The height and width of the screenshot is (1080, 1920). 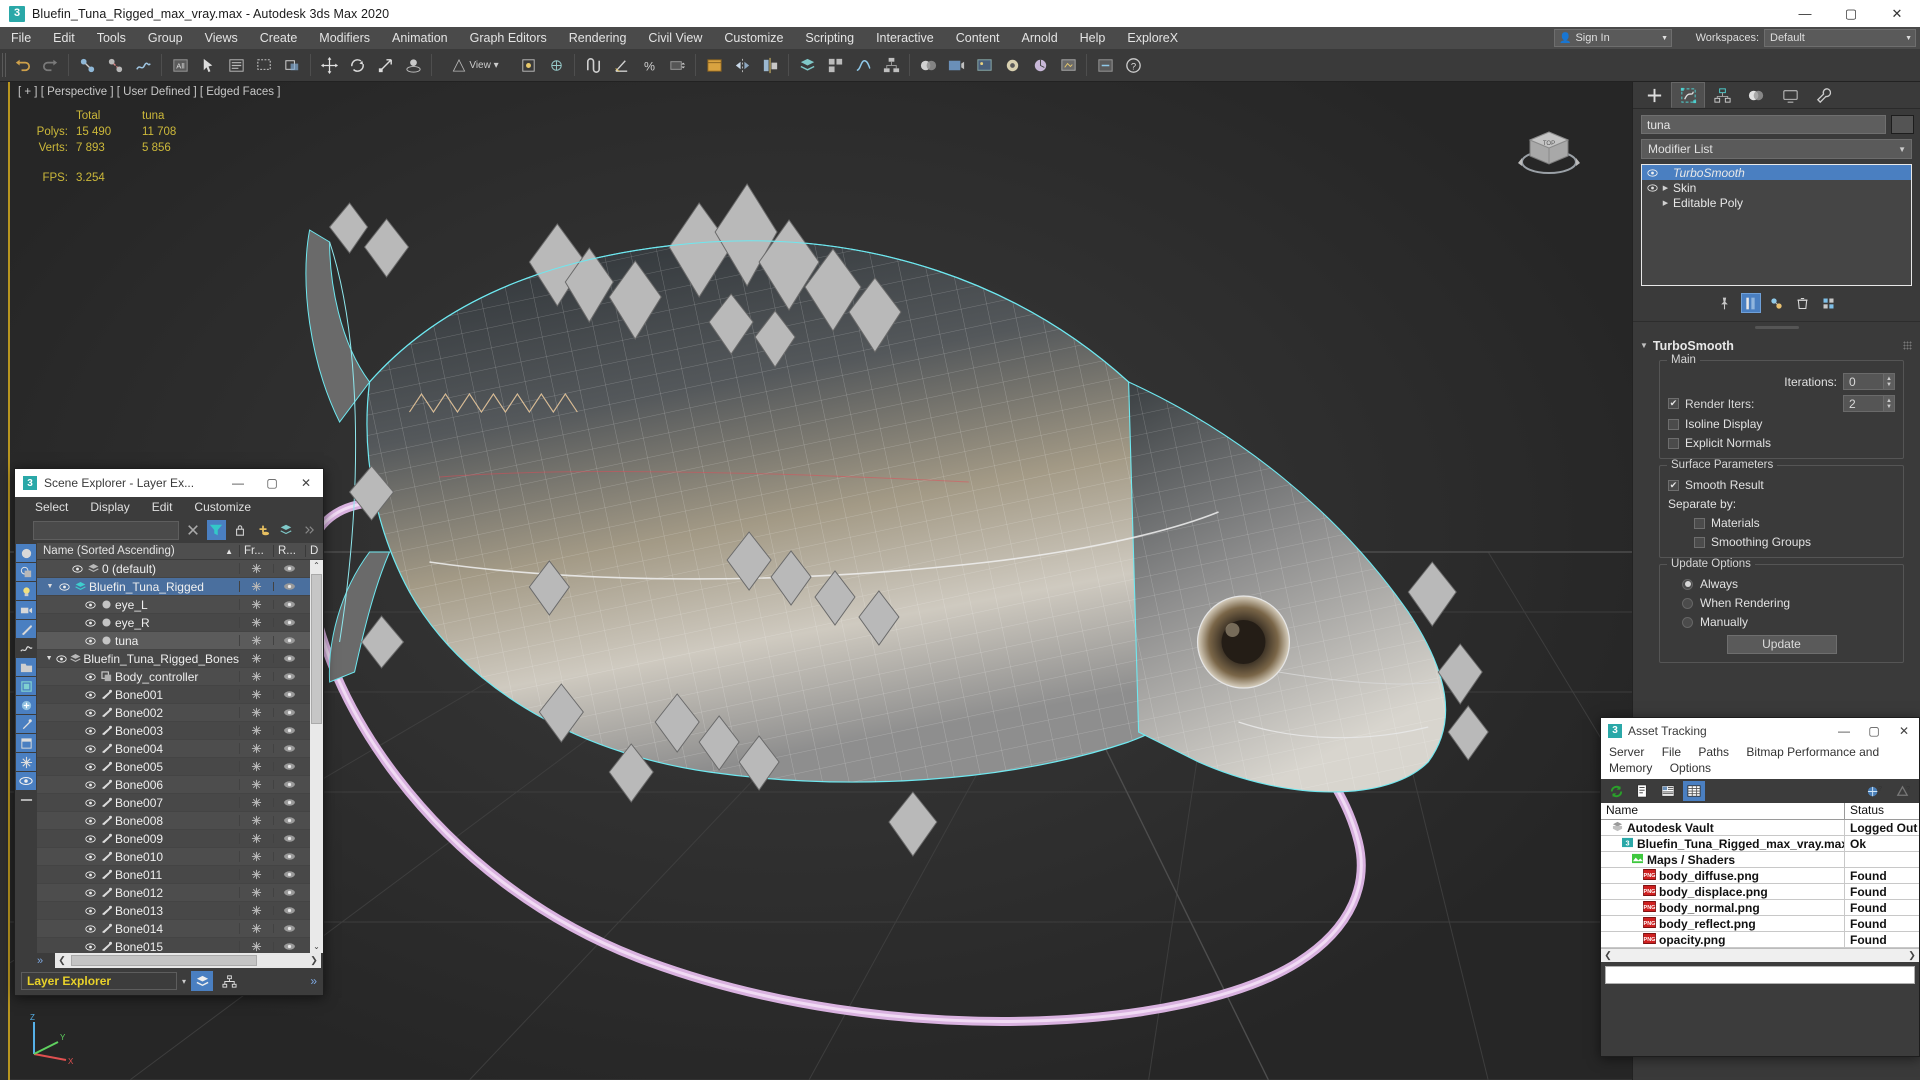 What do you see at coordinates (1874, 791) in the screenshot?
I see `add-network-path-icon: ?` at bounding box center [1874, 791].